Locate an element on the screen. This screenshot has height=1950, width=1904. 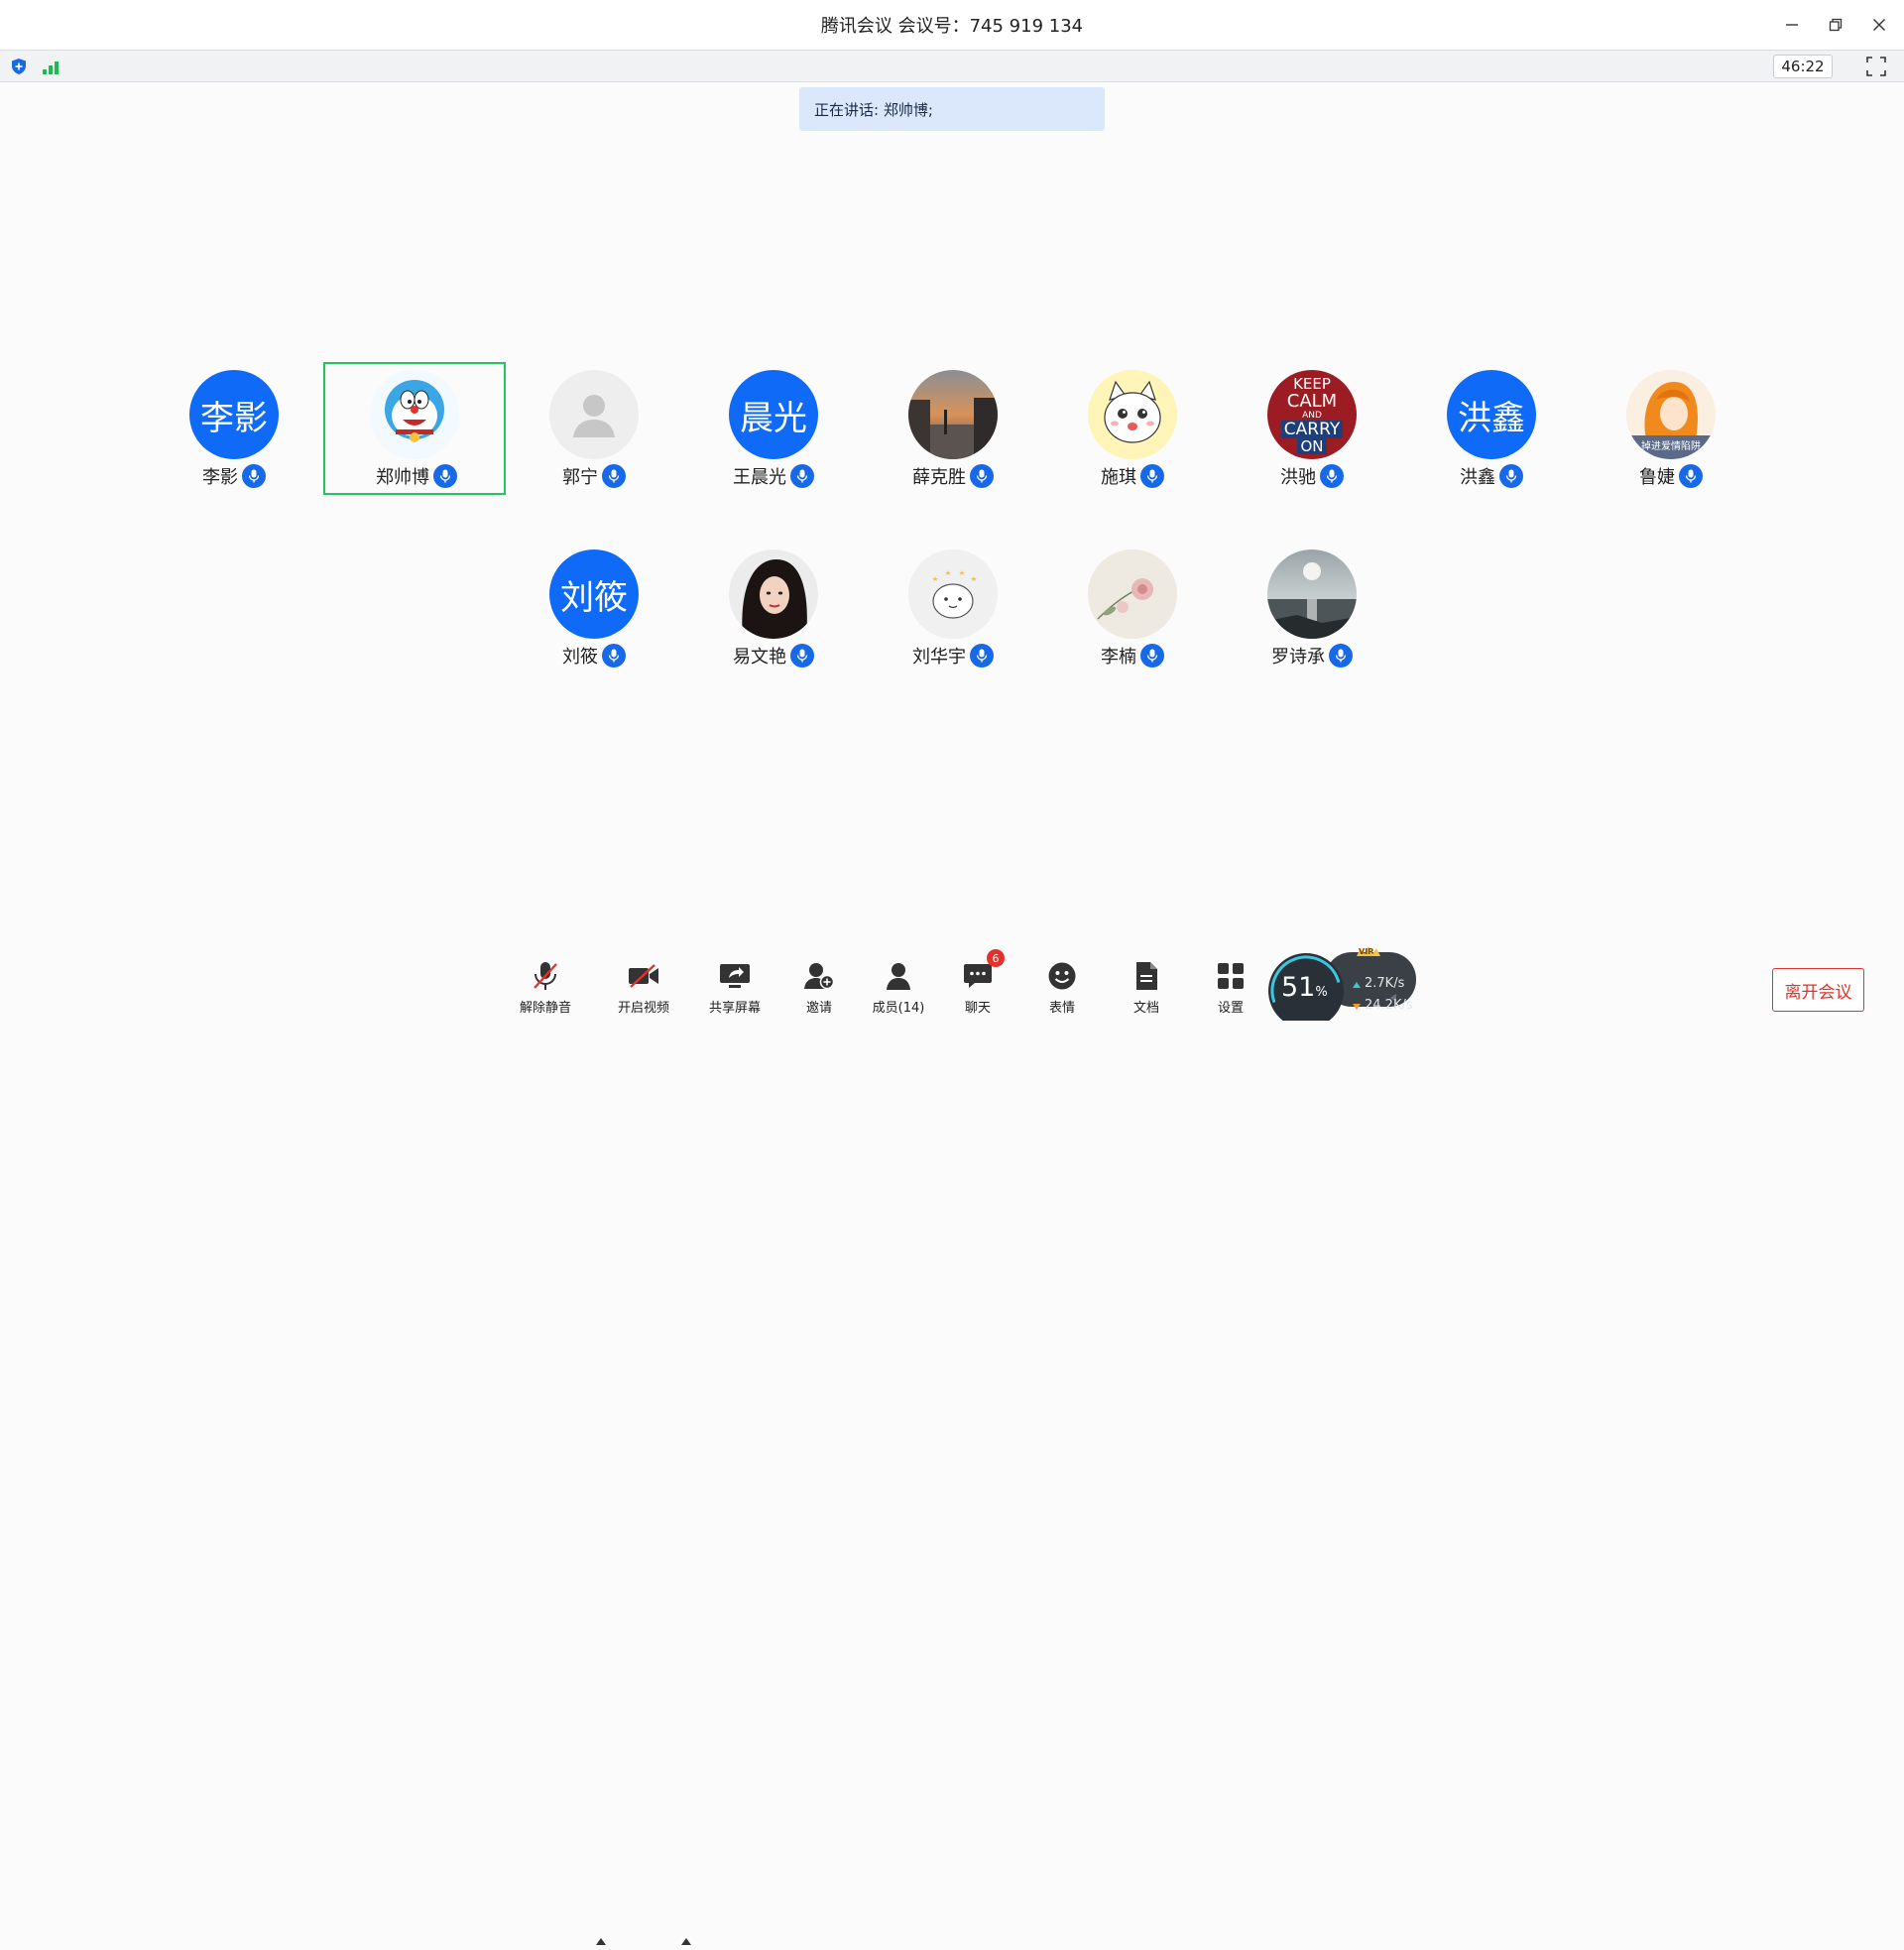
speaking-indicator: 正在讲话: 郑帅博; is located at coordinates (952, 109).